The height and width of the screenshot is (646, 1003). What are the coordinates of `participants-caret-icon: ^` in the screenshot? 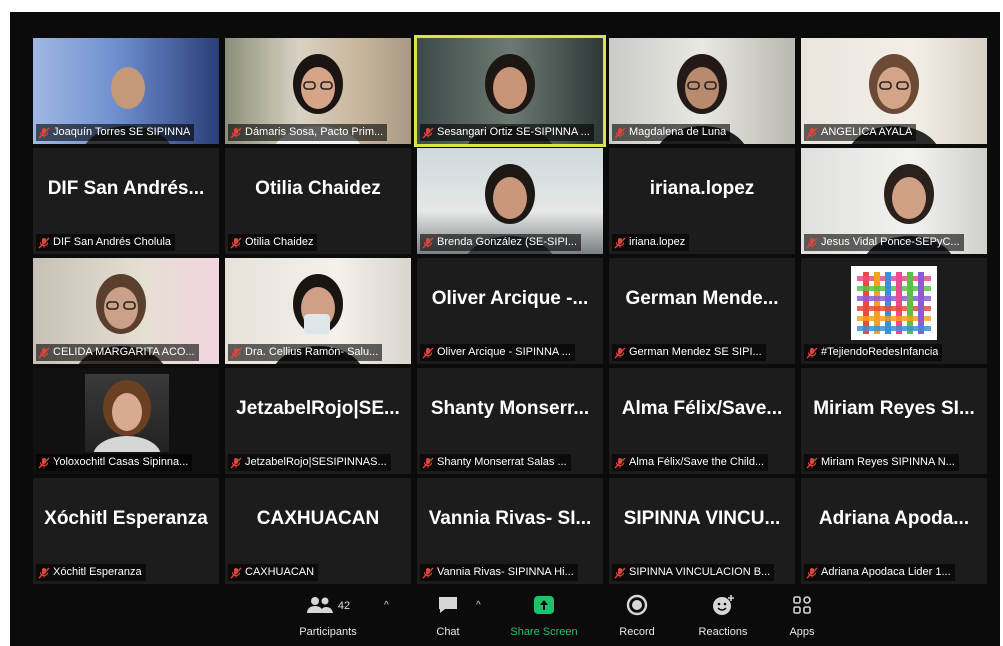 It's located at (386, 605).